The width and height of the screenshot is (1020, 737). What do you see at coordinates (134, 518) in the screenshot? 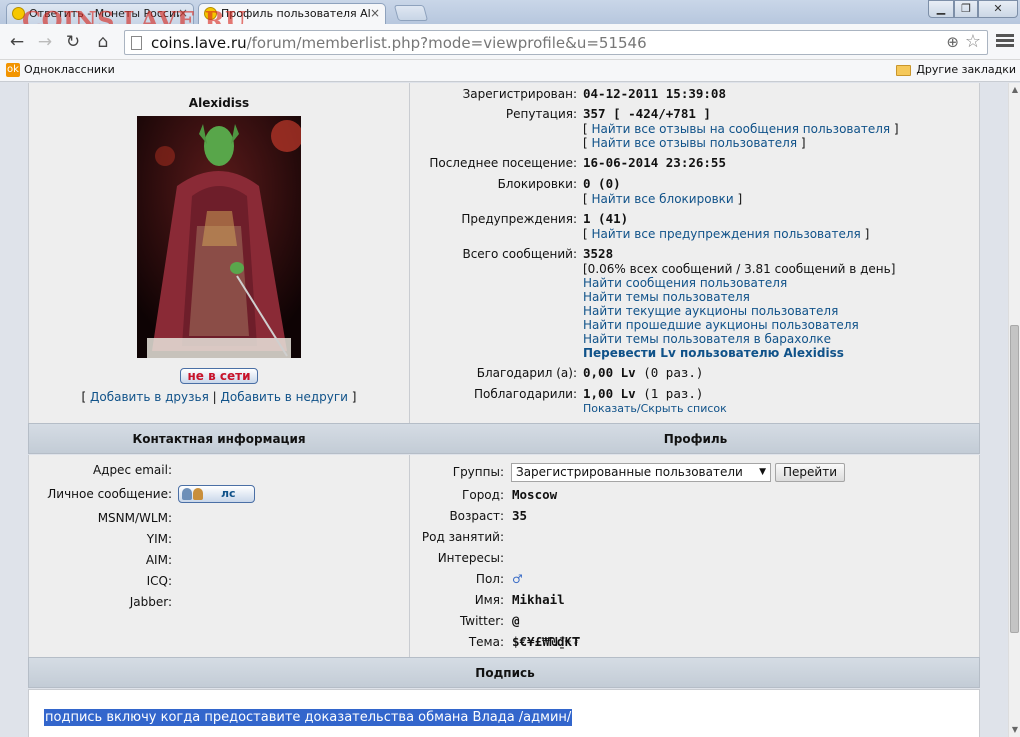
I see `msnm-label: MSNM/WLM:` at bounding box center [134, 518].